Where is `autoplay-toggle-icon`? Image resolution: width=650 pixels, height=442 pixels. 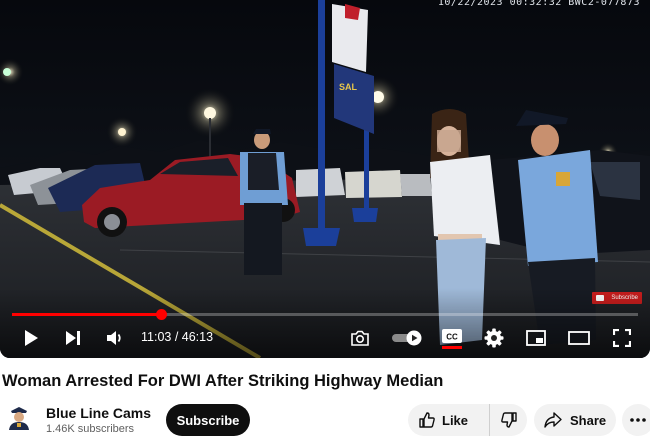 autoplay-toggle-icon is located at coordinates (407, 338).